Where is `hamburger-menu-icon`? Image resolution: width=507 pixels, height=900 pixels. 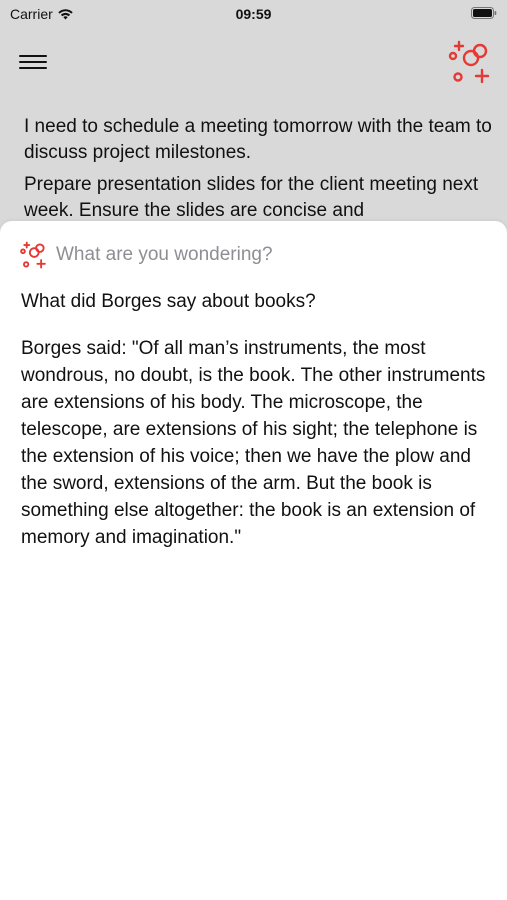
hamburger-menu-icon is located at coordinates (33, 62).